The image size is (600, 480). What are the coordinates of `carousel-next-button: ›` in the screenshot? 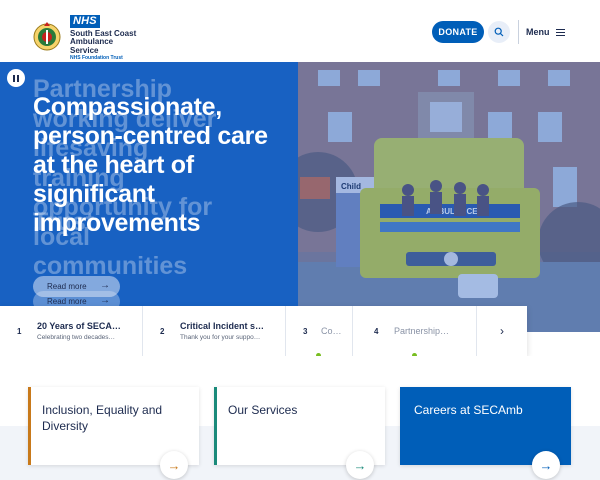 It's located at (502, 331).